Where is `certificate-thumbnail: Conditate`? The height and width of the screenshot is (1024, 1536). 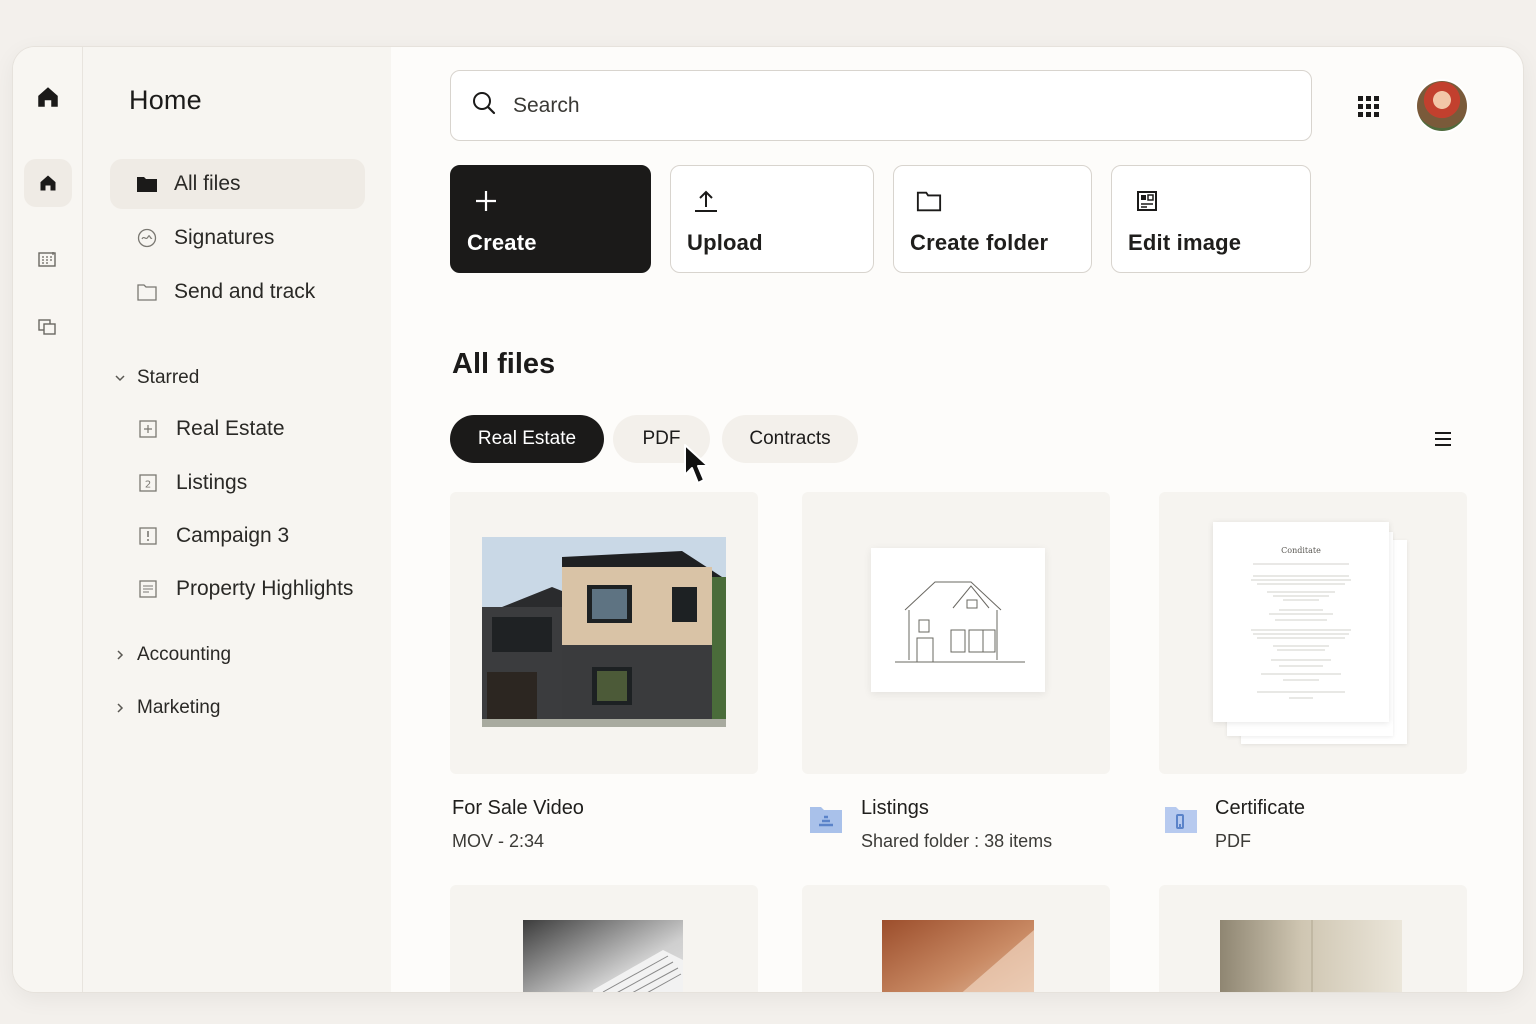
certificate-thumbnail: Conditate is located at coordinates (1301, 622).